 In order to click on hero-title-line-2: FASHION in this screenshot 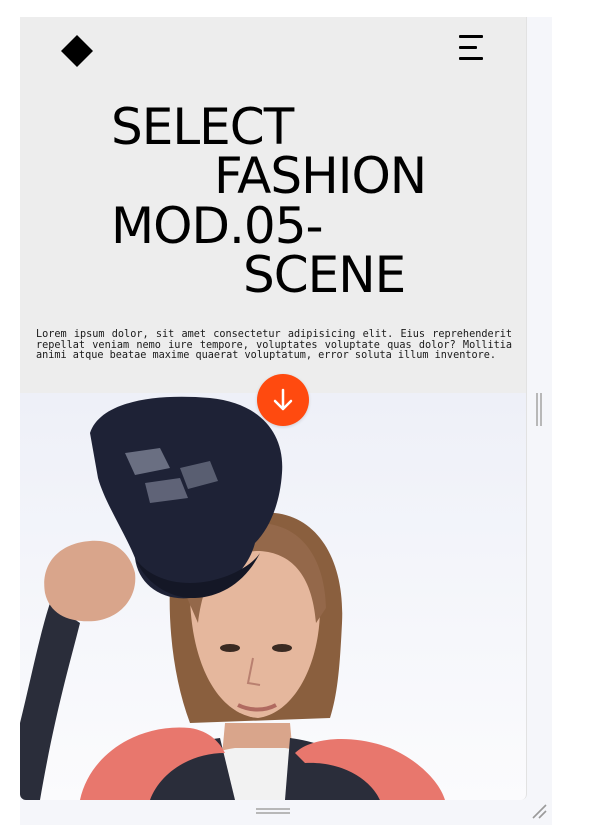, I will do `click(320, 176)`.